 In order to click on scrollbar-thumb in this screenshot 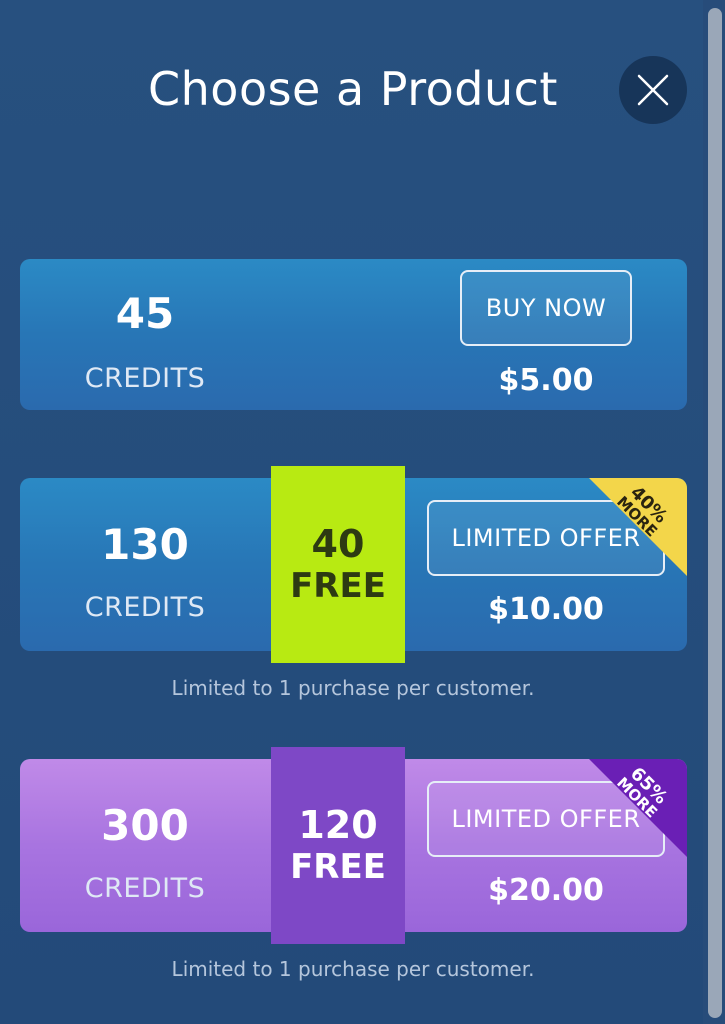, I will do `click(715, 513)`.